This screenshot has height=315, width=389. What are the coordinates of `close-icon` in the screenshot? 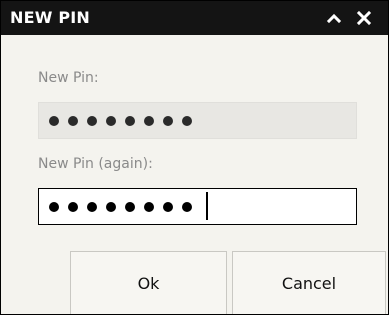 It's located at (364, 18).